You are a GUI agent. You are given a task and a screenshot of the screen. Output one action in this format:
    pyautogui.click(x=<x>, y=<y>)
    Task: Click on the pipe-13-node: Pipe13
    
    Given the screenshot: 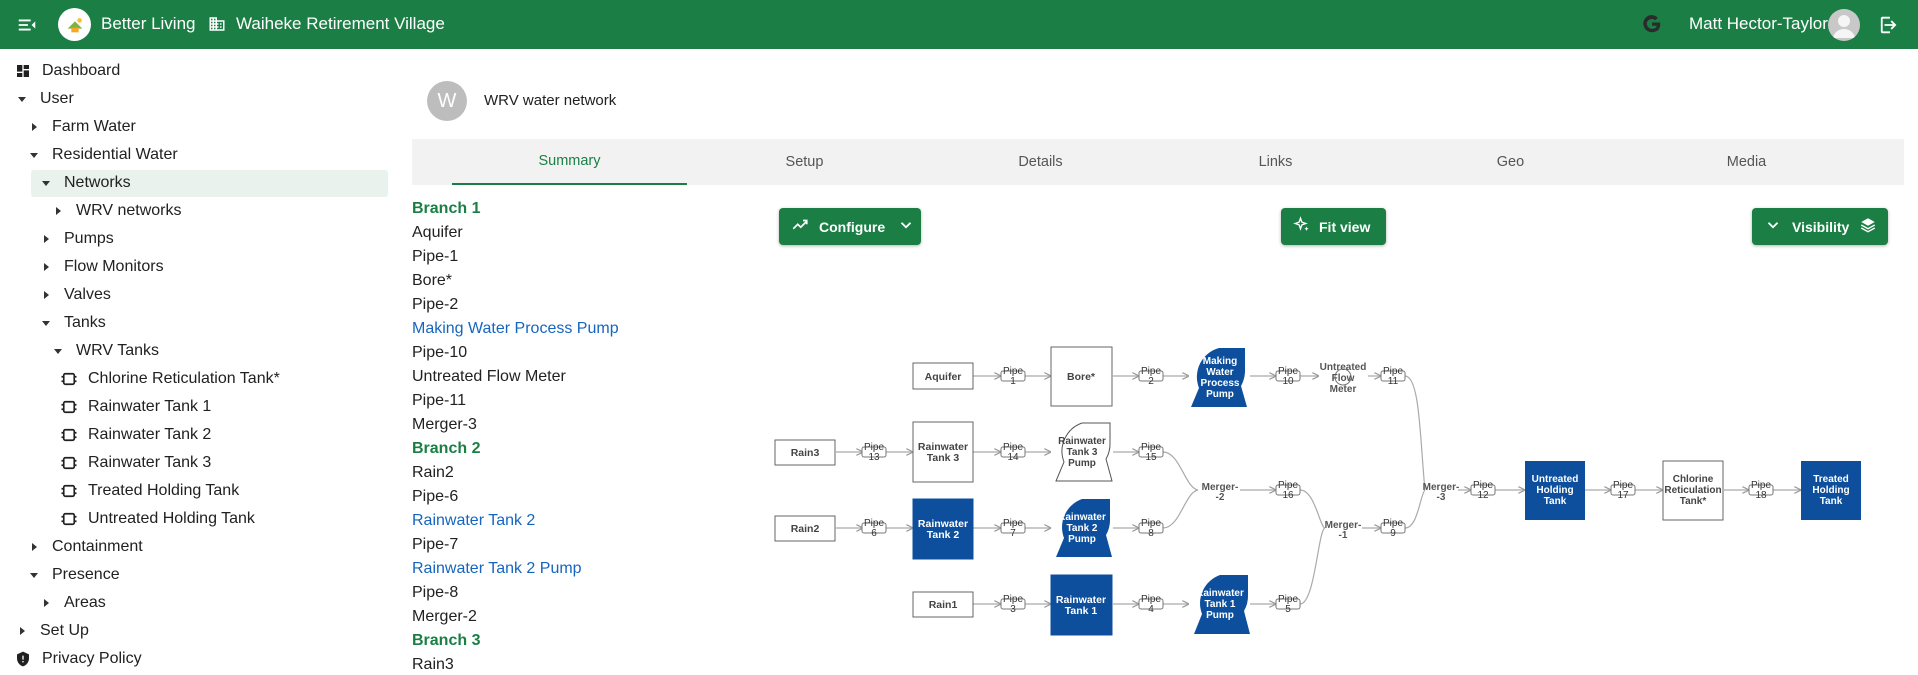 What is the action you would take?
    pyautogui.click(x=874, y=452)
    